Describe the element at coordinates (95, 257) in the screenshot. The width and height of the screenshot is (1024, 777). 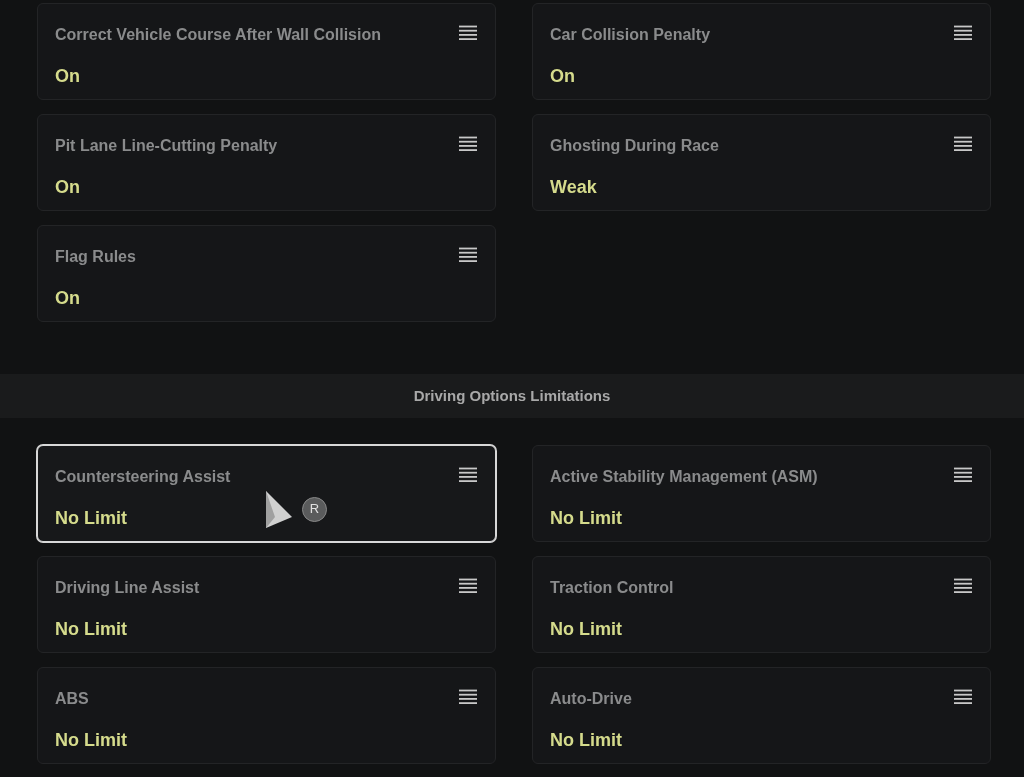
I see `setting-label: Flag Rules` at that location.